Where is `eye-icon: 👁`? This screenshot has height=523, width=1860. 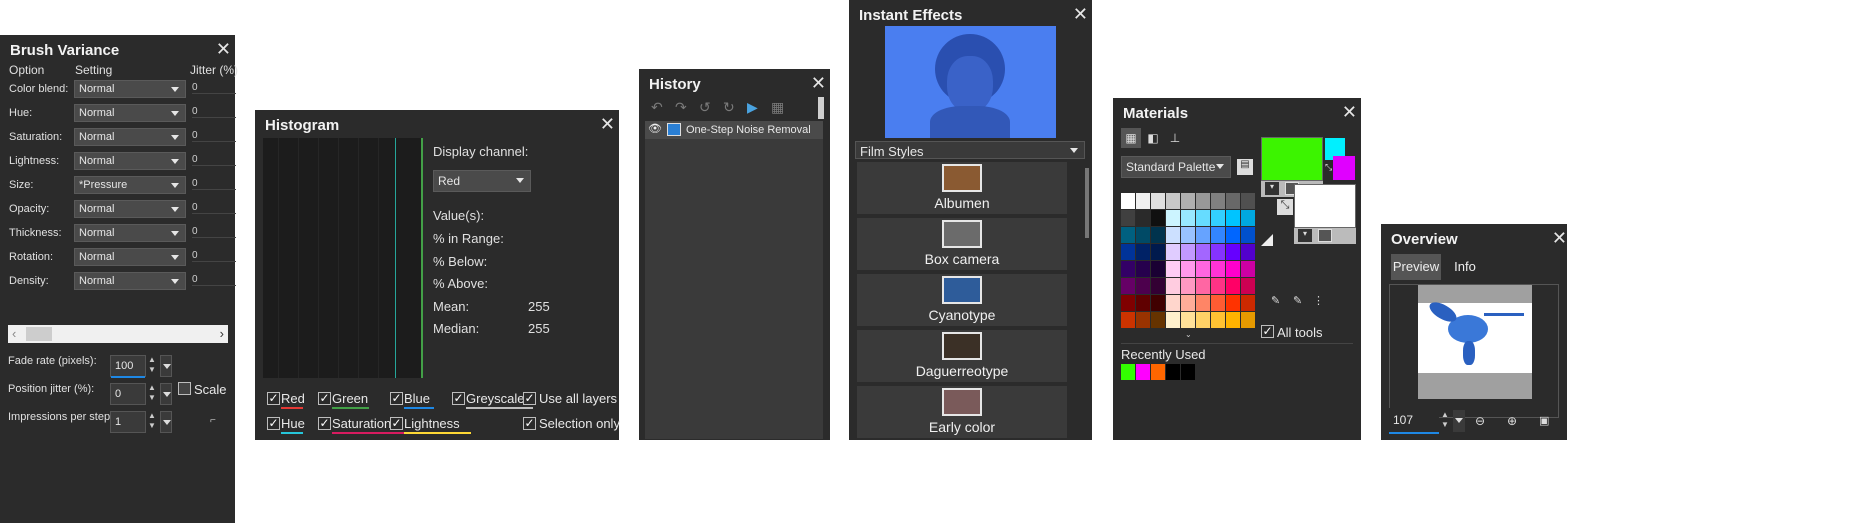 eye-icon: 👁 is located at coordinates (655, 128).